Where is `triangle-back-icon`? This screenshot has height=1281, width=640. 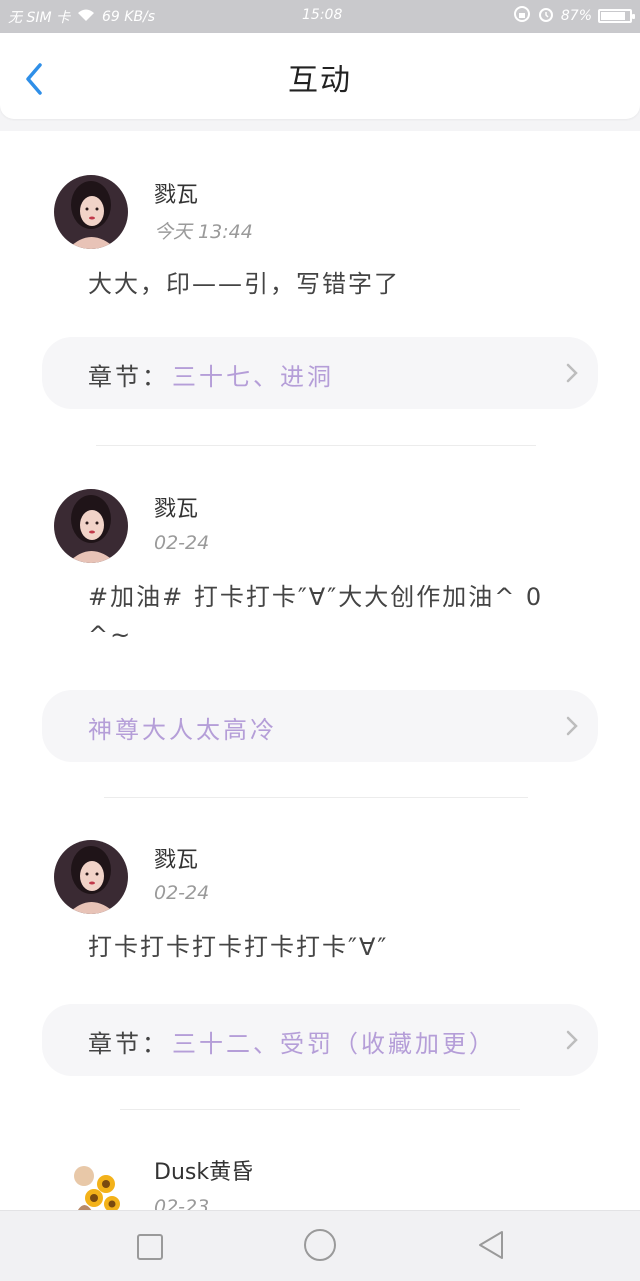
triangle-back-icon is located at coordinates (491, 1245).